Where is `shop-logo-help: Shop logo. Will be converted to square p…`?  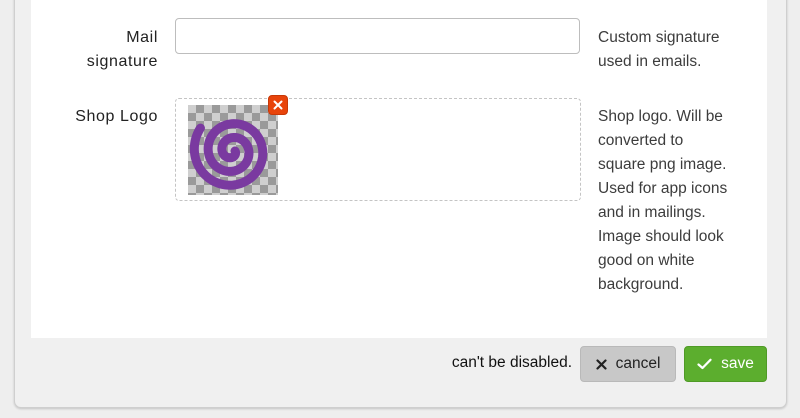 shop-logo-help: Shop logo. Will be converted to square p… is located at coordinates (662, 201).